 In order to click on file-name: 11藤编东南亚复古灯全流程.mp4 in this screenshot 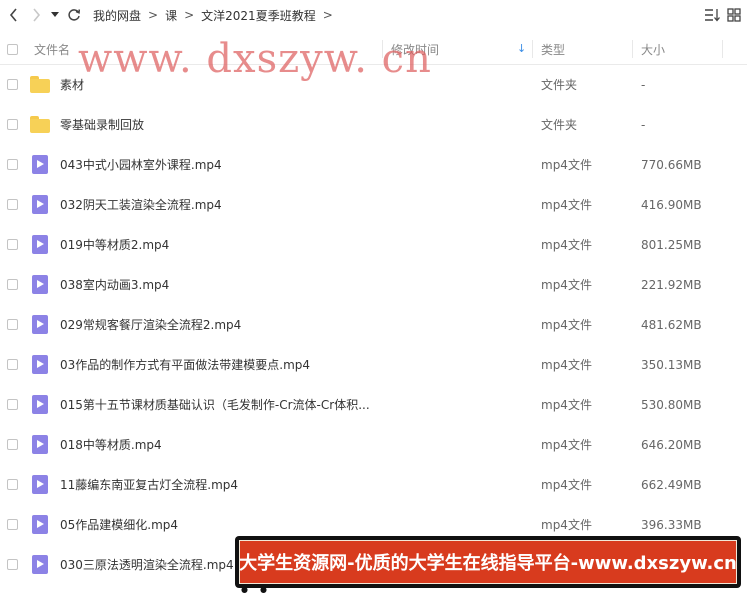, I will do `click(149, 485)`.